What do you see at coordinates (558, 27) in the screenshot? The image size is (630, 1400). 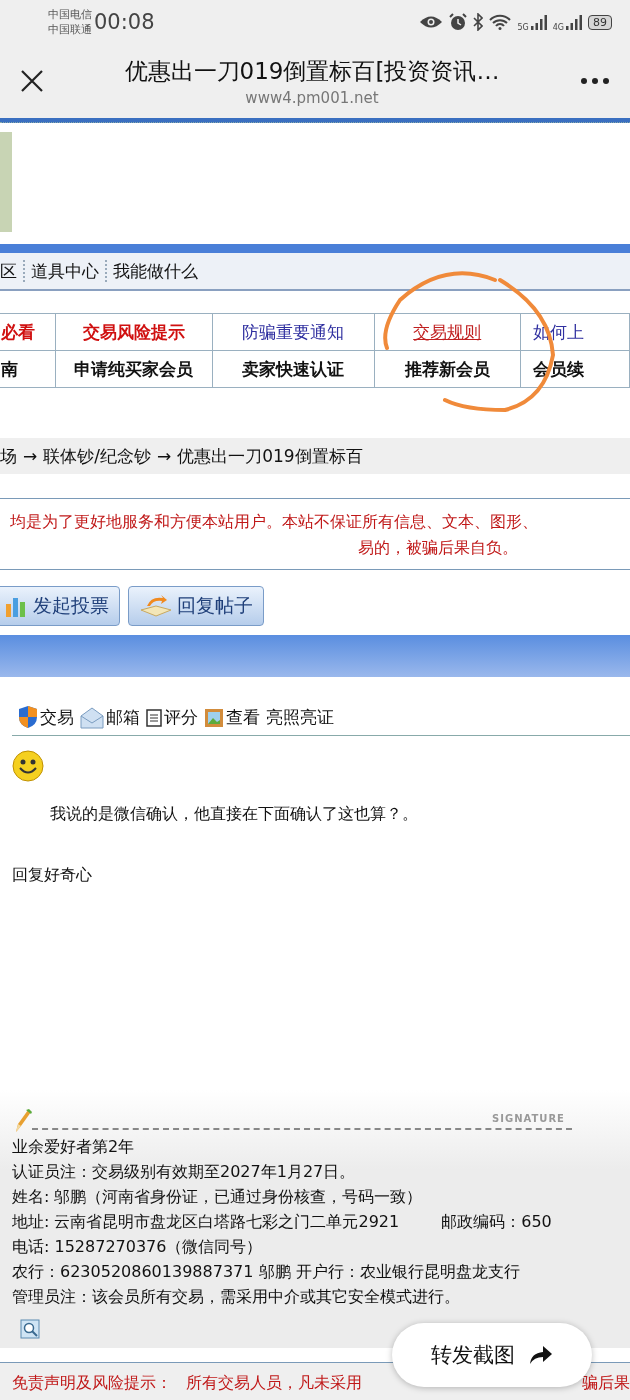 I see `network-type-label: 4G` at bounding box center [558, 27].